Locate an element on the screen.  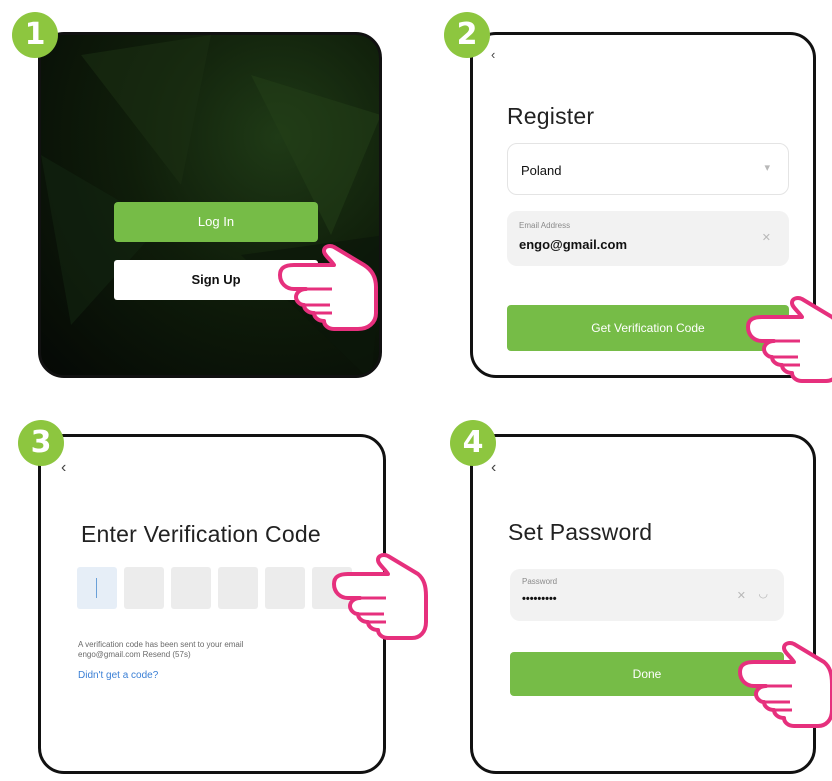
text-cursor is located at coordinates (96, 588).